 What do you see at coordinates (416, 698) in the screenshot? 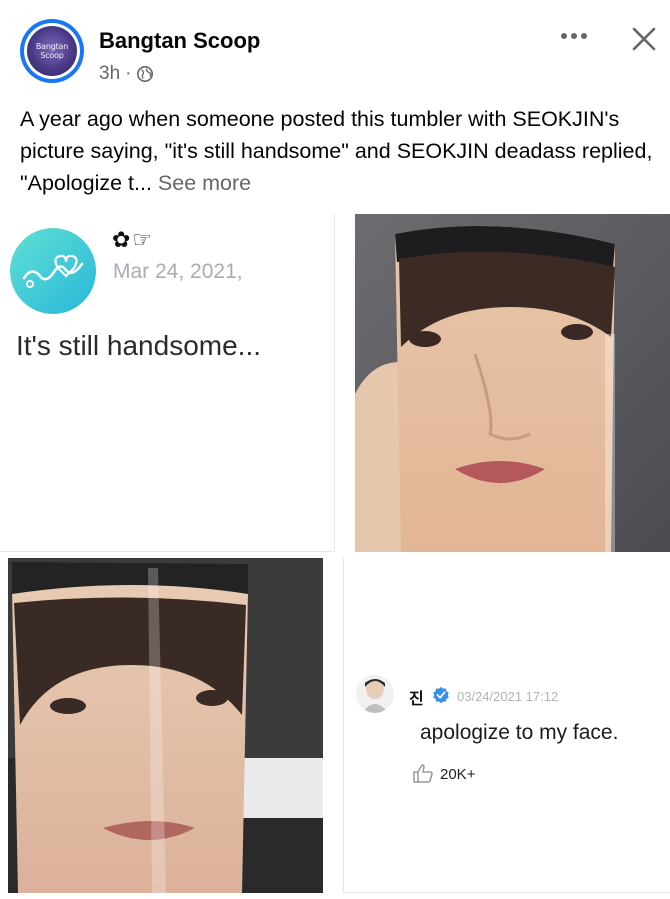
I see `reply-author-name: 진` at bounding box center [416, 698].